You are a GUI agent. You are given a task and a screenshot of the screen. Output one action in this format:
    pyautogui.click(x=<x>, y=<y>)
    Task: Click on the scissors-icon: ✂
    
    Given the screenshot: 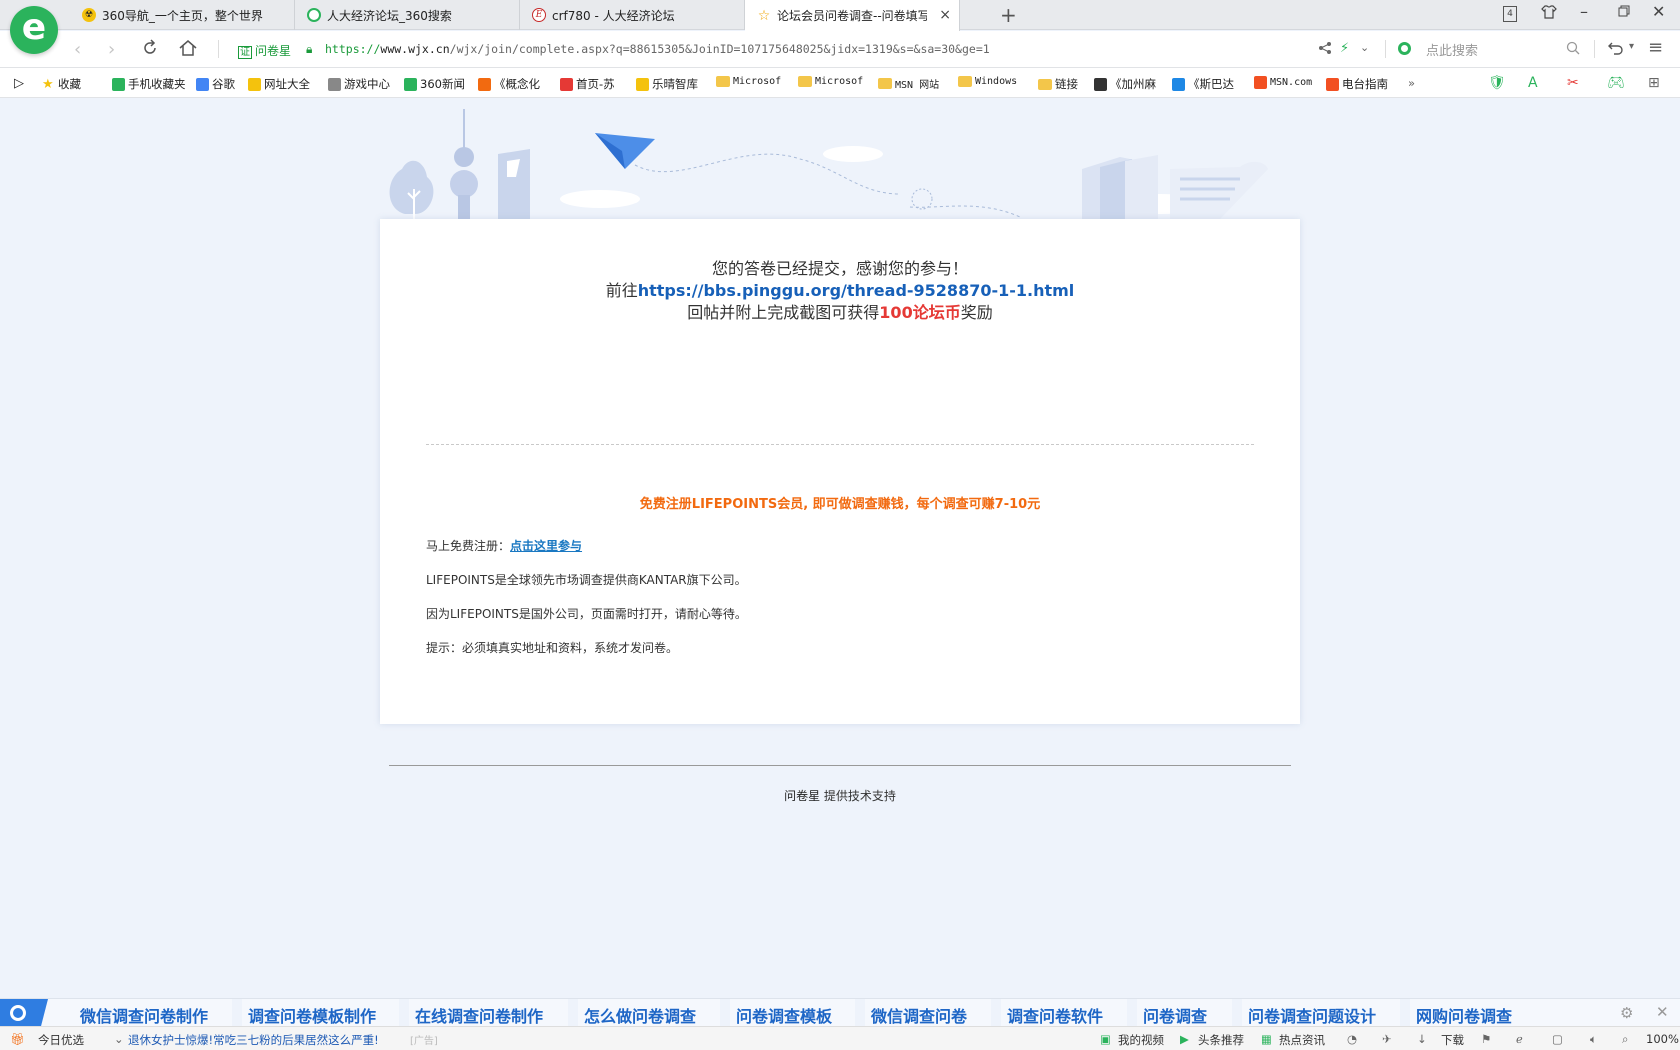 What is the action you would take?
    pyautogui.click(x=1573, y=83)
    